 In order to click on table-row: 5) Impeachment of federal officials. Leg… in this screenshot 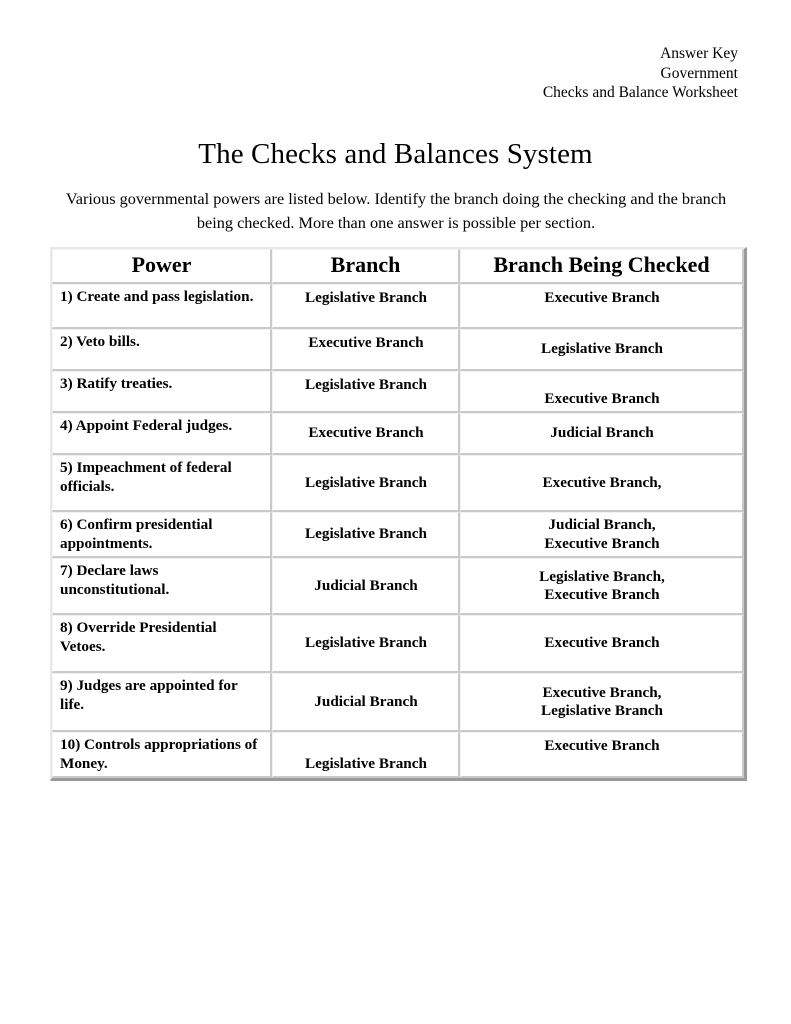, I will do `click(398, 483)`.